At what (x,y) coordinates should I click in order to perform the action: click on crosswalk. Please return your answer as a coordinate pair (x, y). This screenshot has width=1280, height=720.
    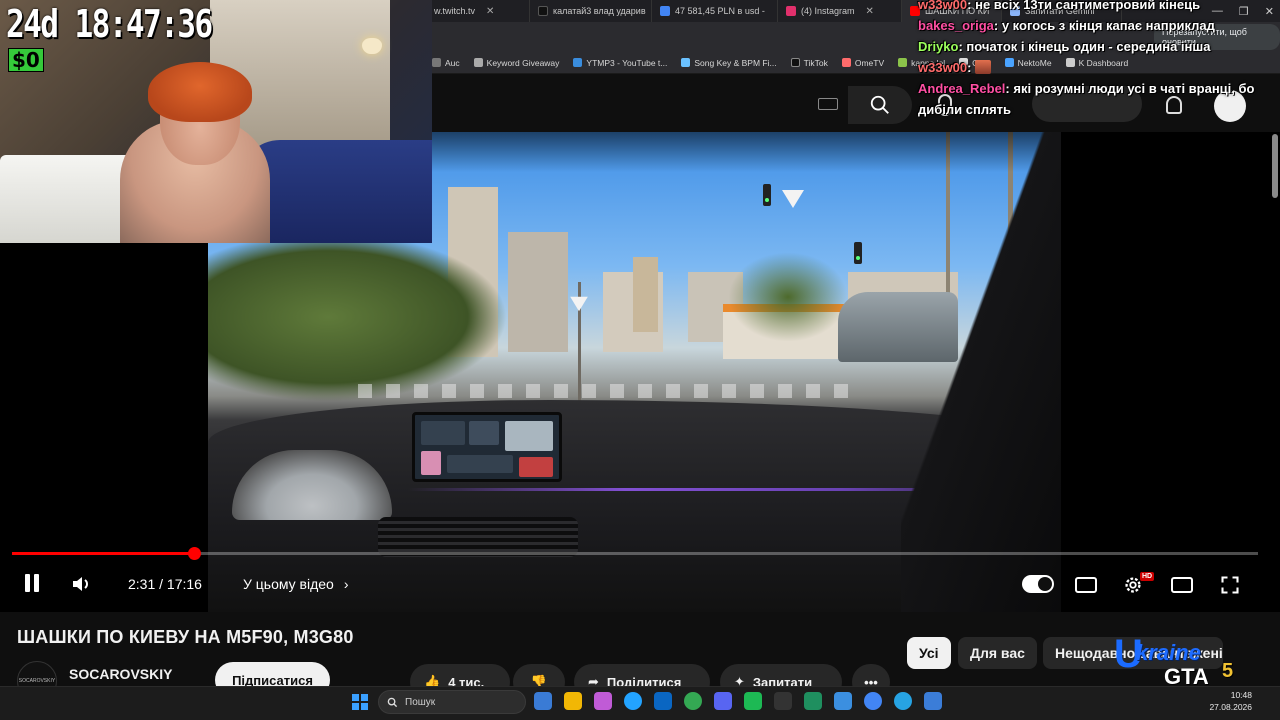
    Looking at the image, I should click on (608, 391).